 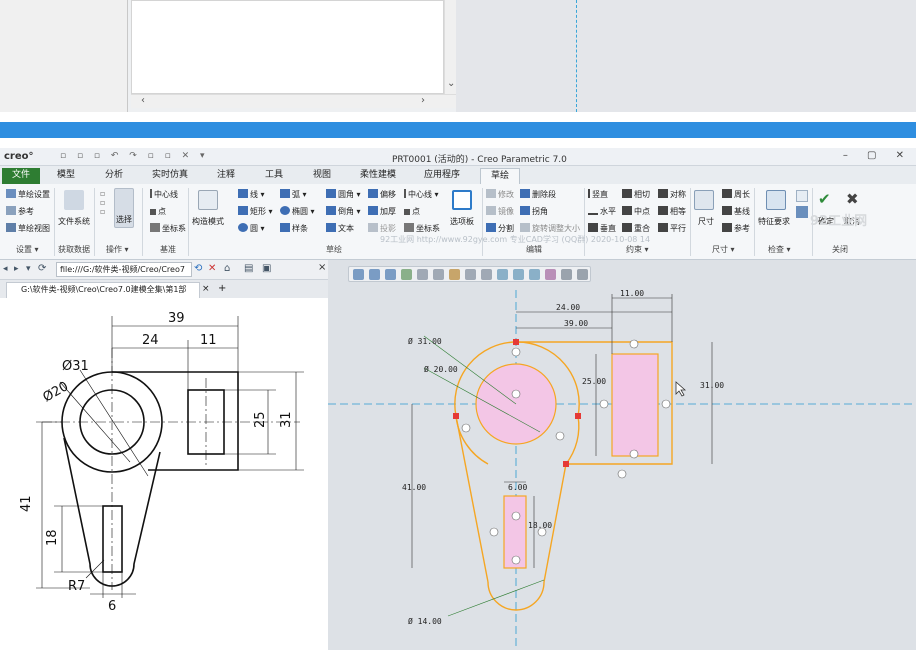 I want to click on outer-arc-lower, so click(x=572, y=440).